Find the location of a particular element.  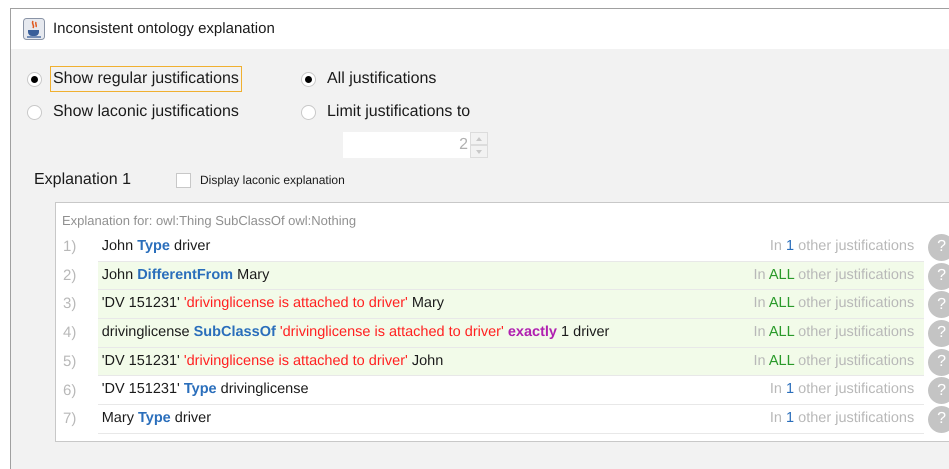

java-cup-icon is located at coordinates (34, 29).